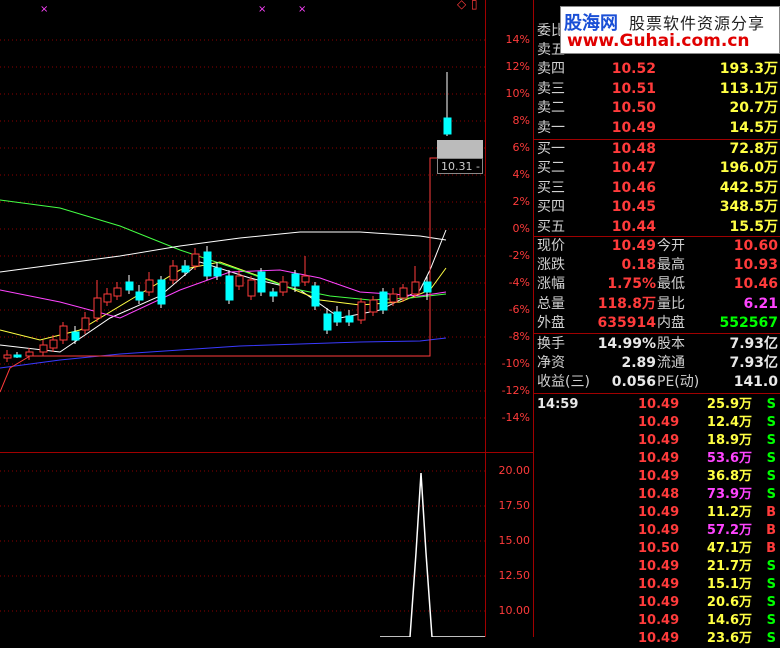 Image resolution: width=780 pixels, height=648 pixels. What do you see at coordinates (551, 108) in the screenshot?
I see `ask-label: 卖二` at bounding box center [551, 108].